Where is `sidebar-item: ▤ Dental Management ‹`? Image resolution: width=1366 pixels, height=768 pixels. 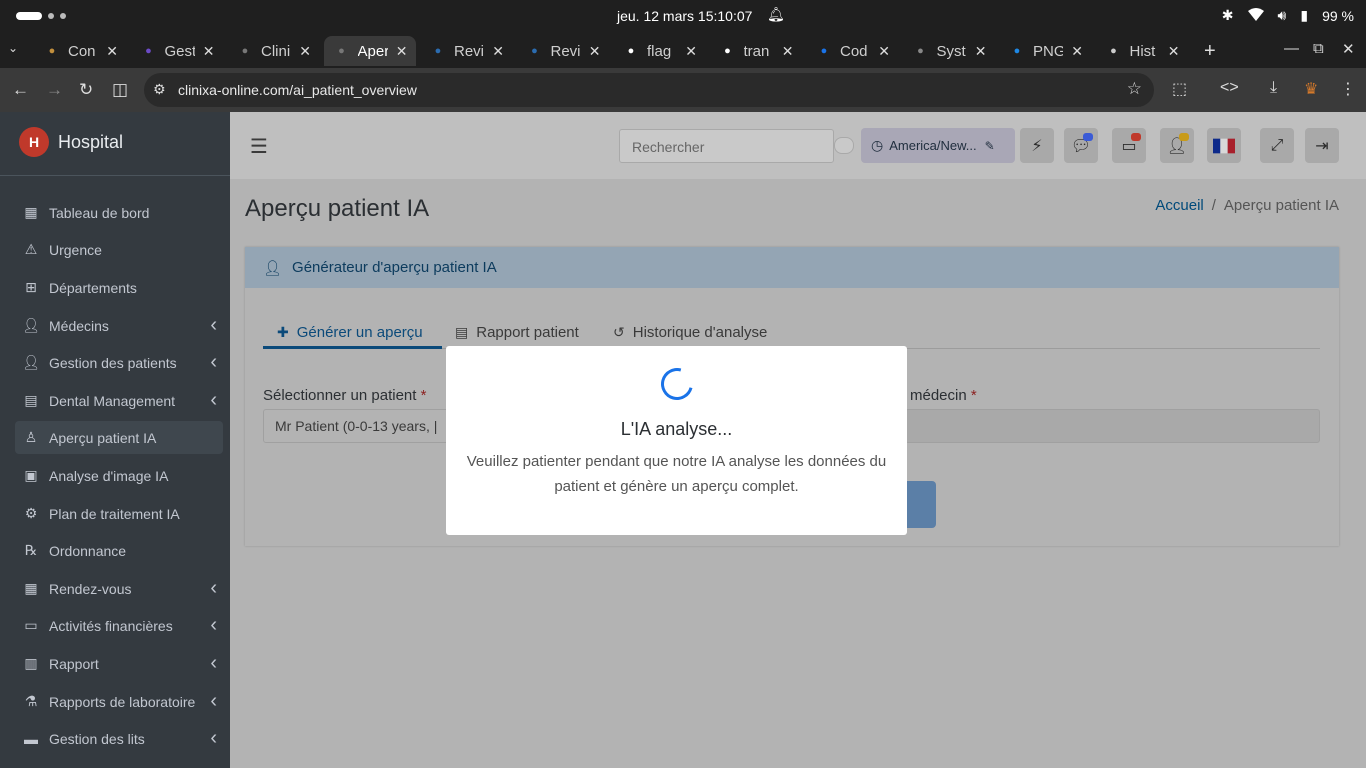 sidebar-item: ▤ Dental Management ‹ is located at coordinates (119, 400).